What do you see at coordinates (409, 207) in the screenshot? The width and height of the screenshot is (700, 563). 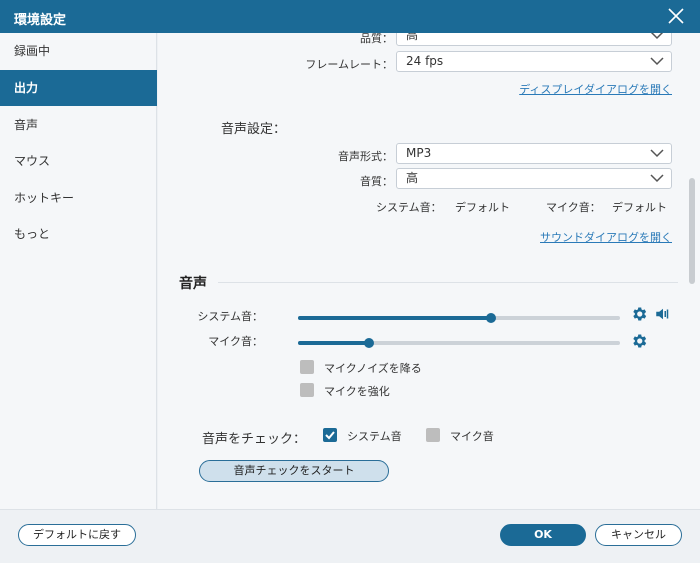 I see `system-sound-info-label: システム音：` at bounding box center [409, 207].